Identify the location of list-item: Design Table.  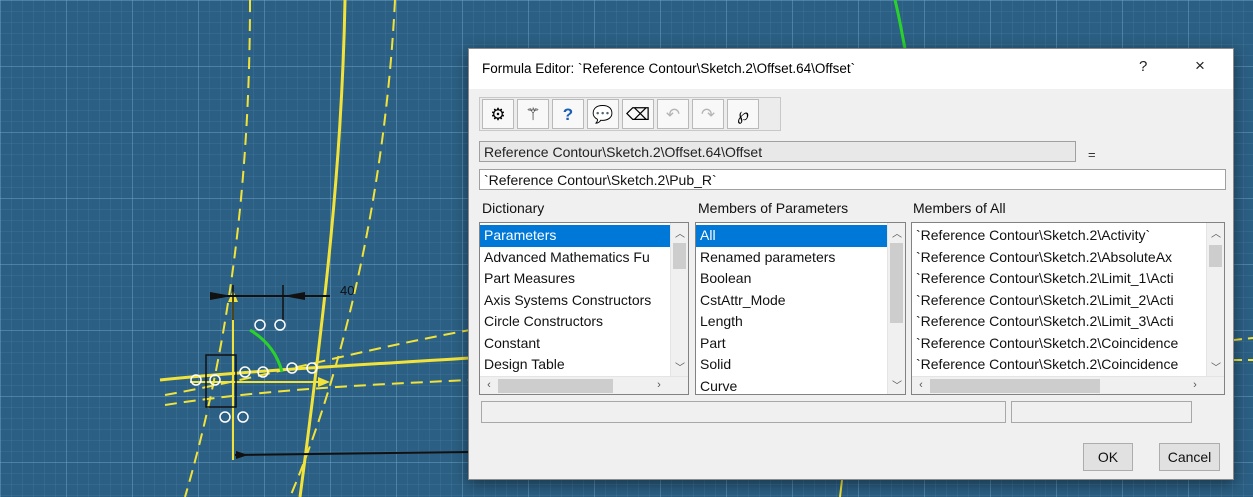
(575, 365).